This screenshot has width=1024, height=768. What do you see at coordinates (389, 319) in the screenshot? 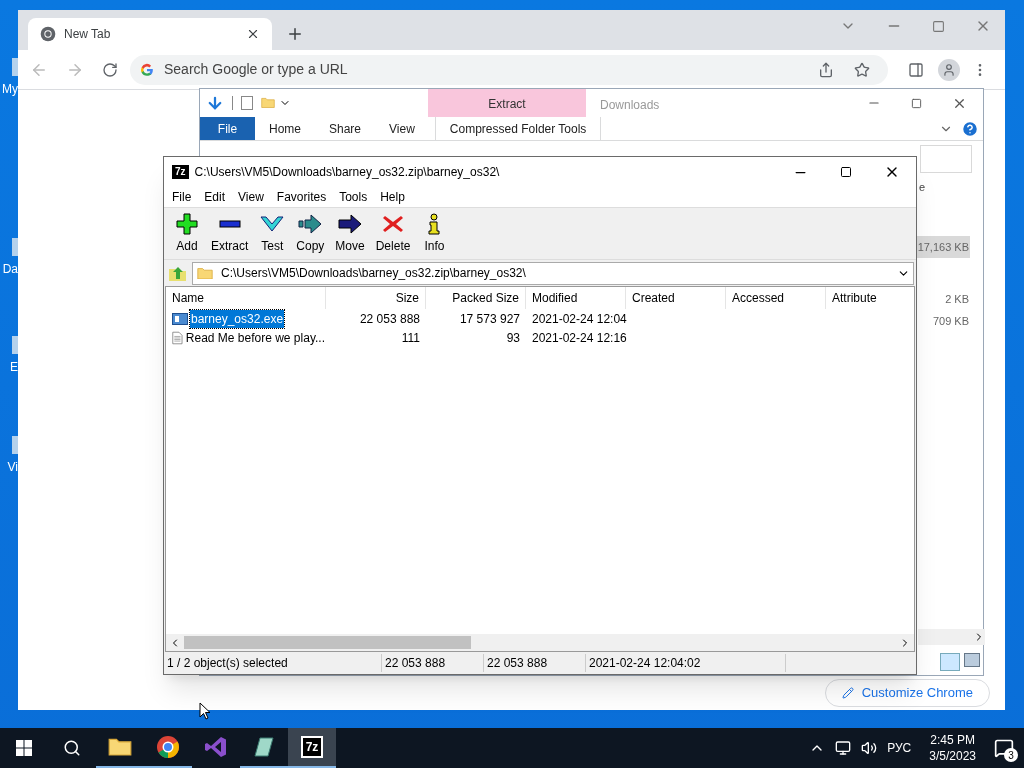
I see `table-cell-text: 22 053 888` at bounding box center [389, 319].